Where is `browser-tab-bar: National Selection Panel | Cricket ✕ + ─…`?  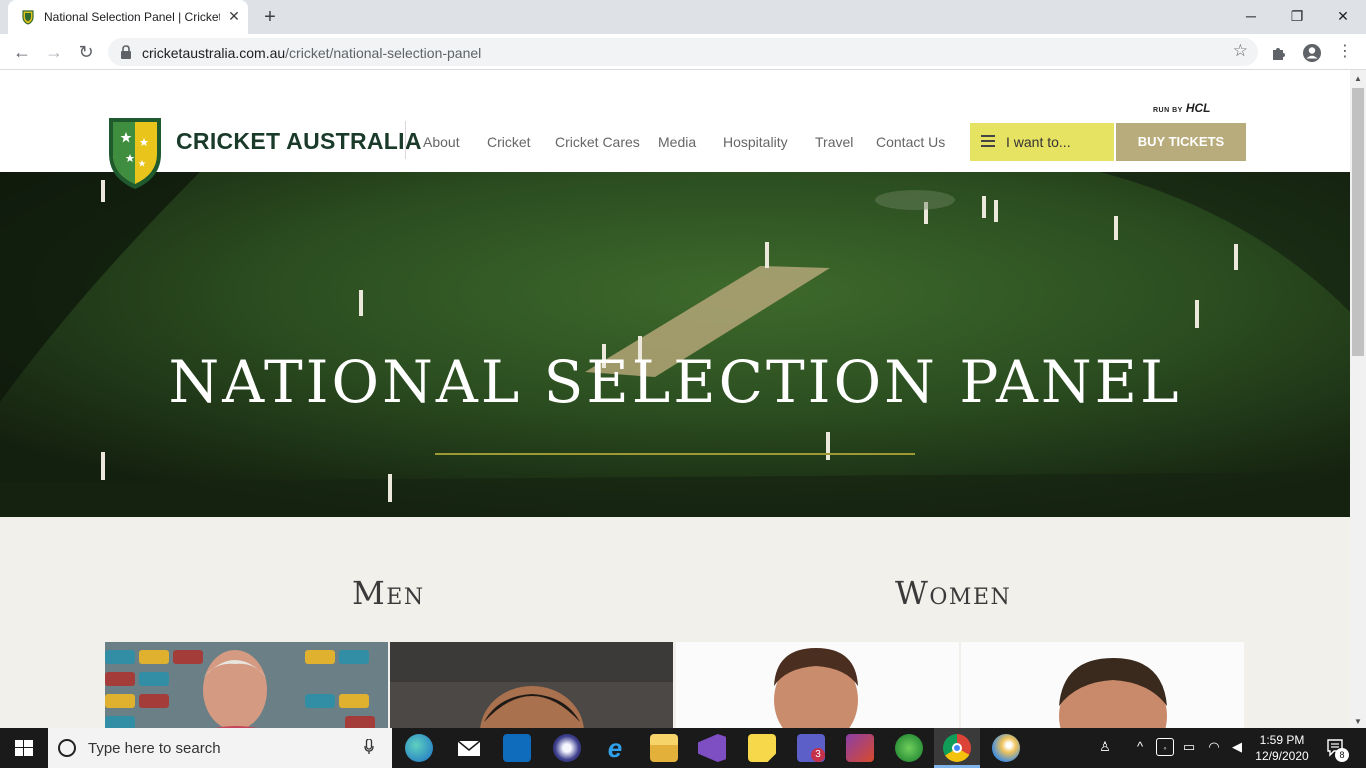
browser-tab-bar: National Selection Panel | Cricket ✕ + ─… is located at coordinates (683, 17).